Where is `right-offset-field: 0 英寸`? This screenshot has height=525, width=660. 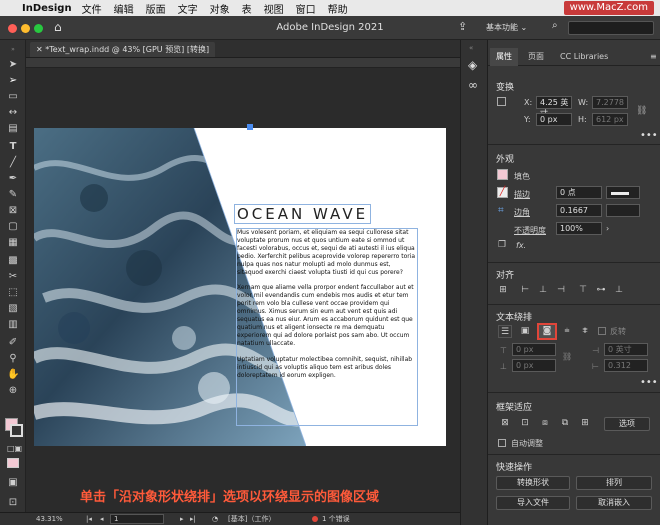 right-offset-field: 0 英寸 is located at coordinates (626, 349).